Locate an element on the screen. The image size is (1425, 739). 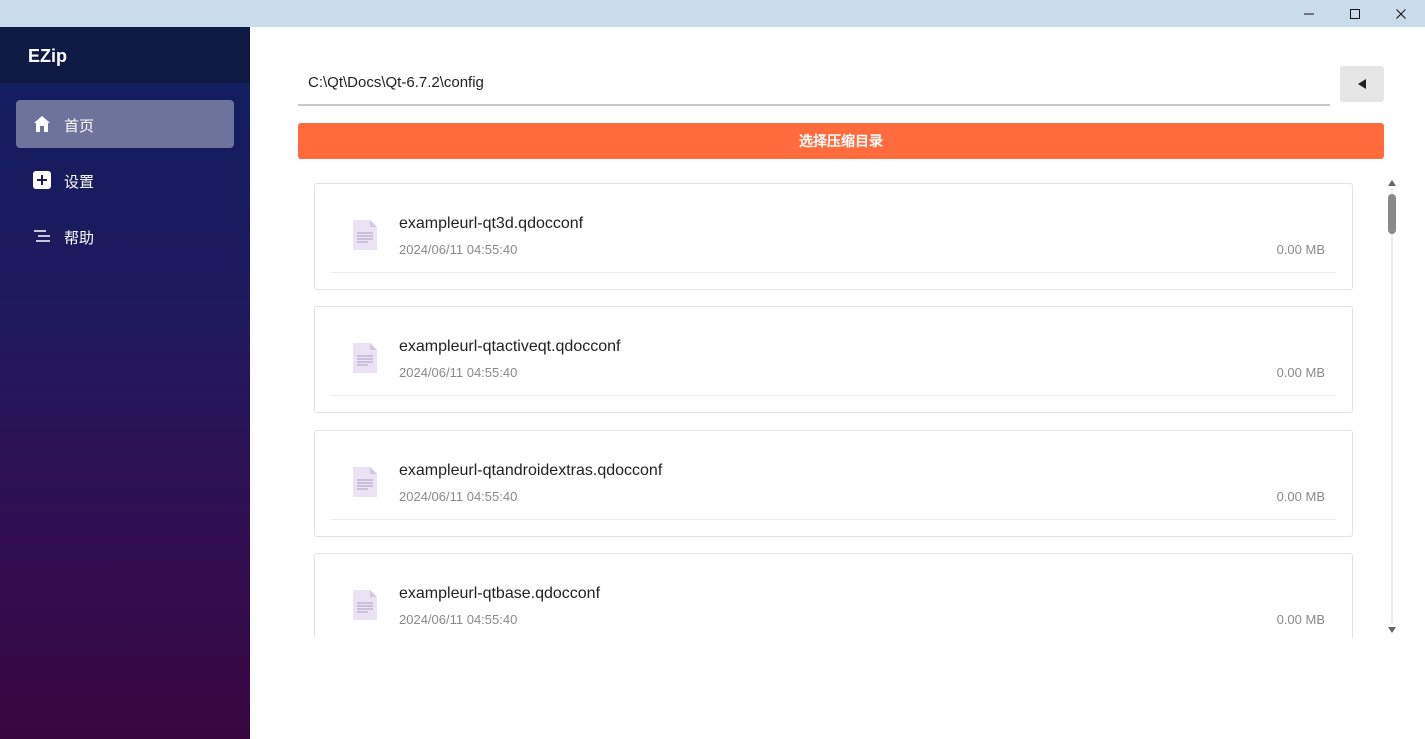
minimize-button is located at coordinates (1309, 13).